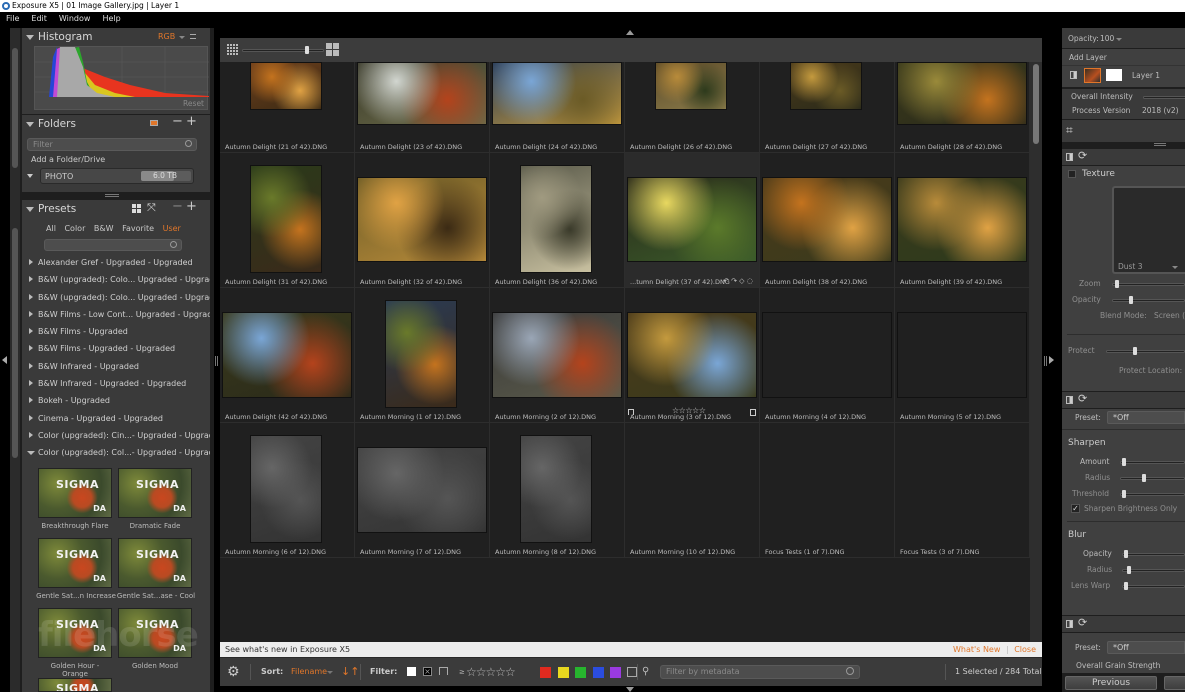  Describe the element at coordinates (1153, 586) in the screenshot. I see `lens-warp-slider` at that location.